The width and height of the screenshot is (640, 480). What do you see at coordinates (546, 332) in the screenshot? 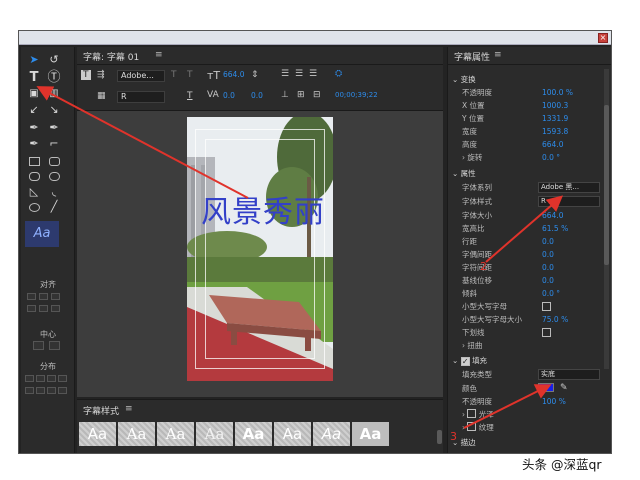
I see `underline-checkbox` at bounding box center [546, 332].